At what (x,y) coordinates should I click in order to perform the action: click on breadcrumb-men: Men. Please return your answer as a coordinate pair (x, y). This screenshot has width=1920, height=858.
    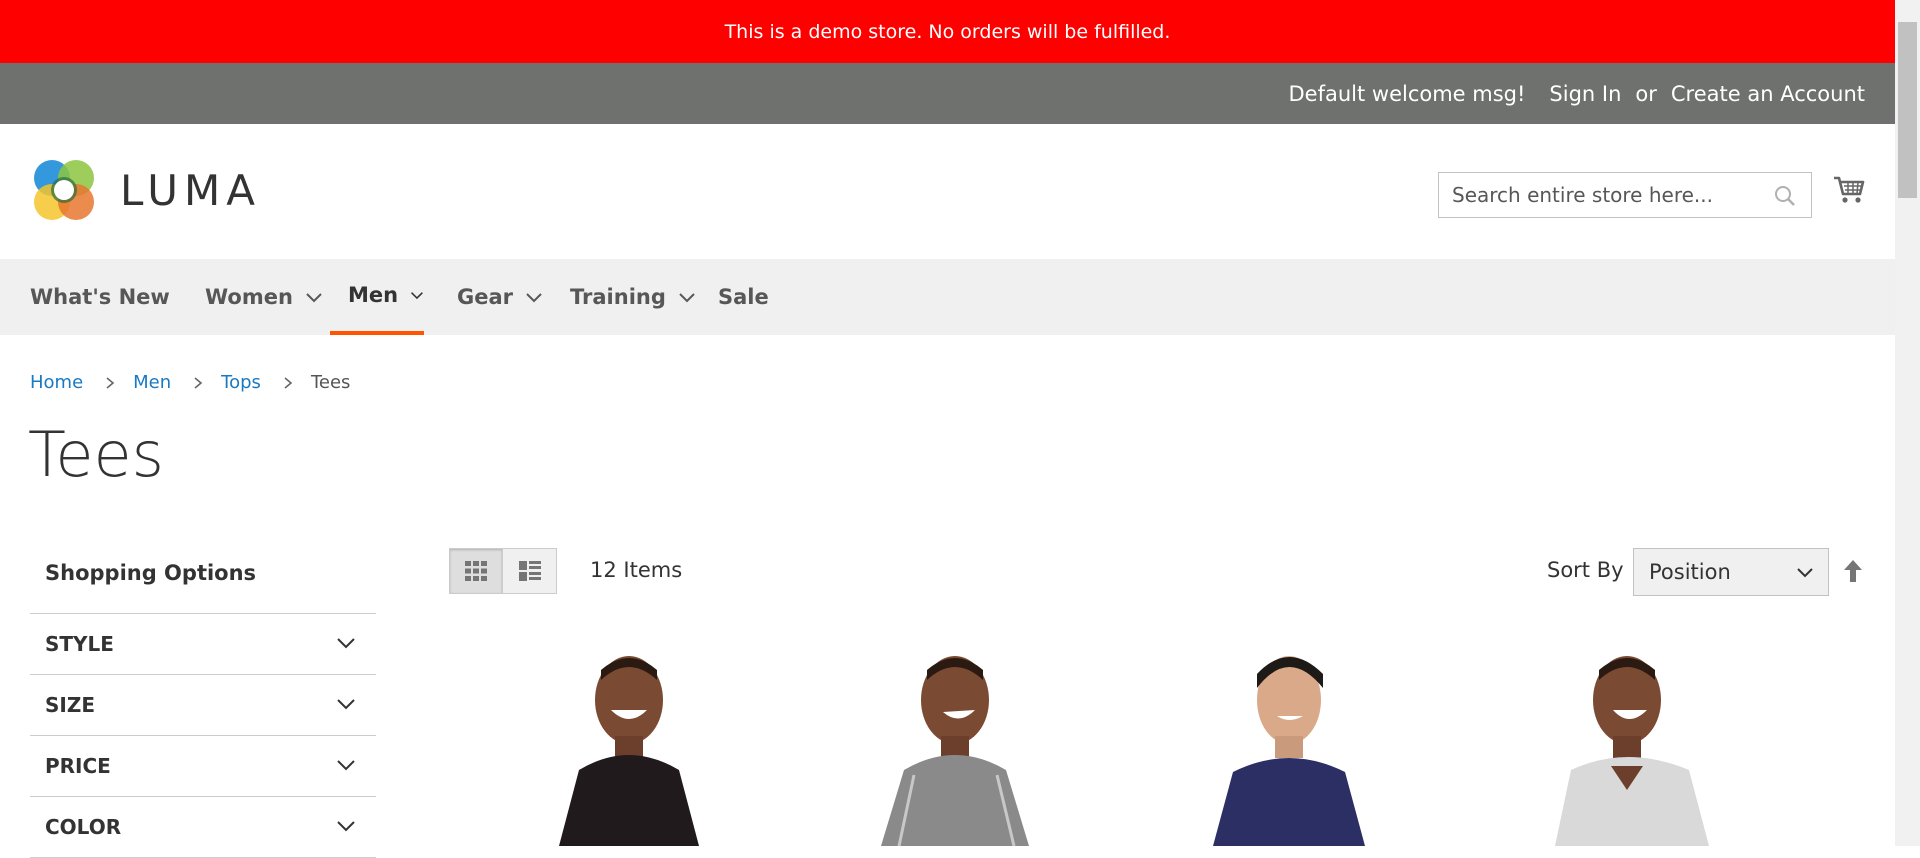
    Looking at the image, I should click on (152, 382).